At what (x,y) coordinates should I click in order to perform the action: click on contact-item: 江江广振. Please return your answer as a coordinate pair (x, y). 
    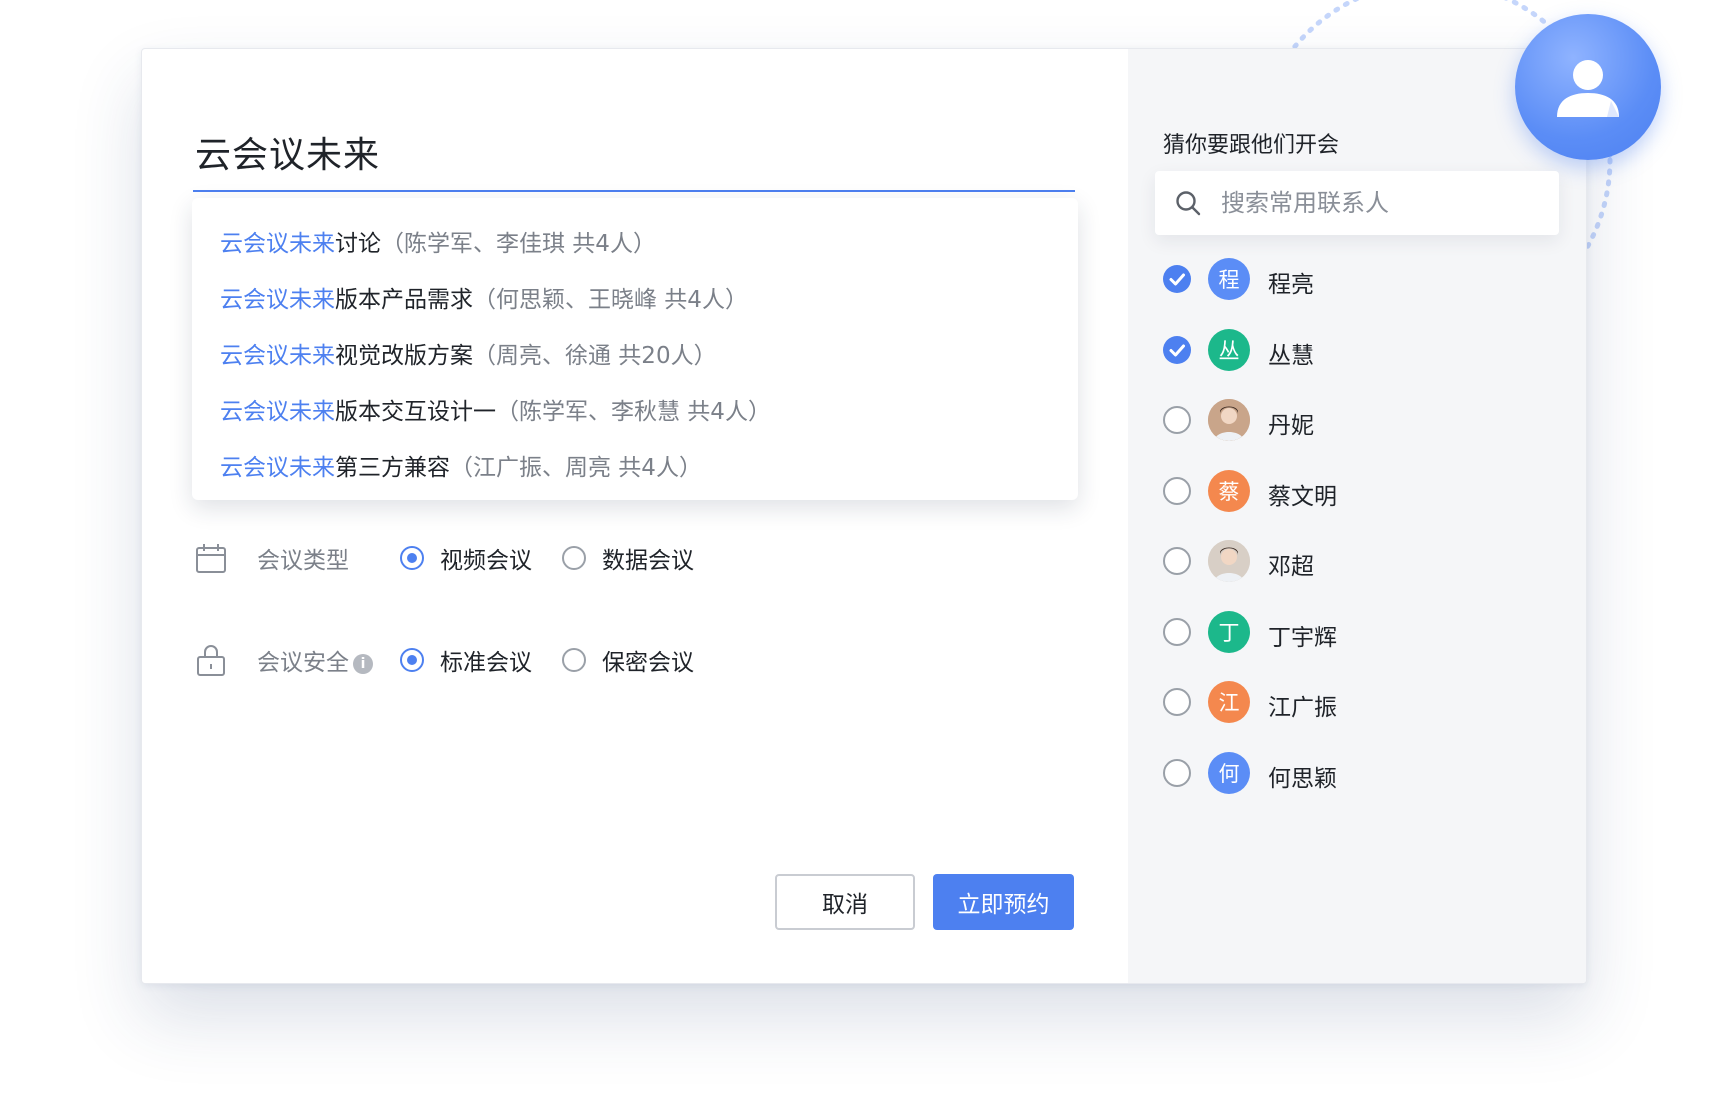
    Looking at the image, I should click on (1353, 703).